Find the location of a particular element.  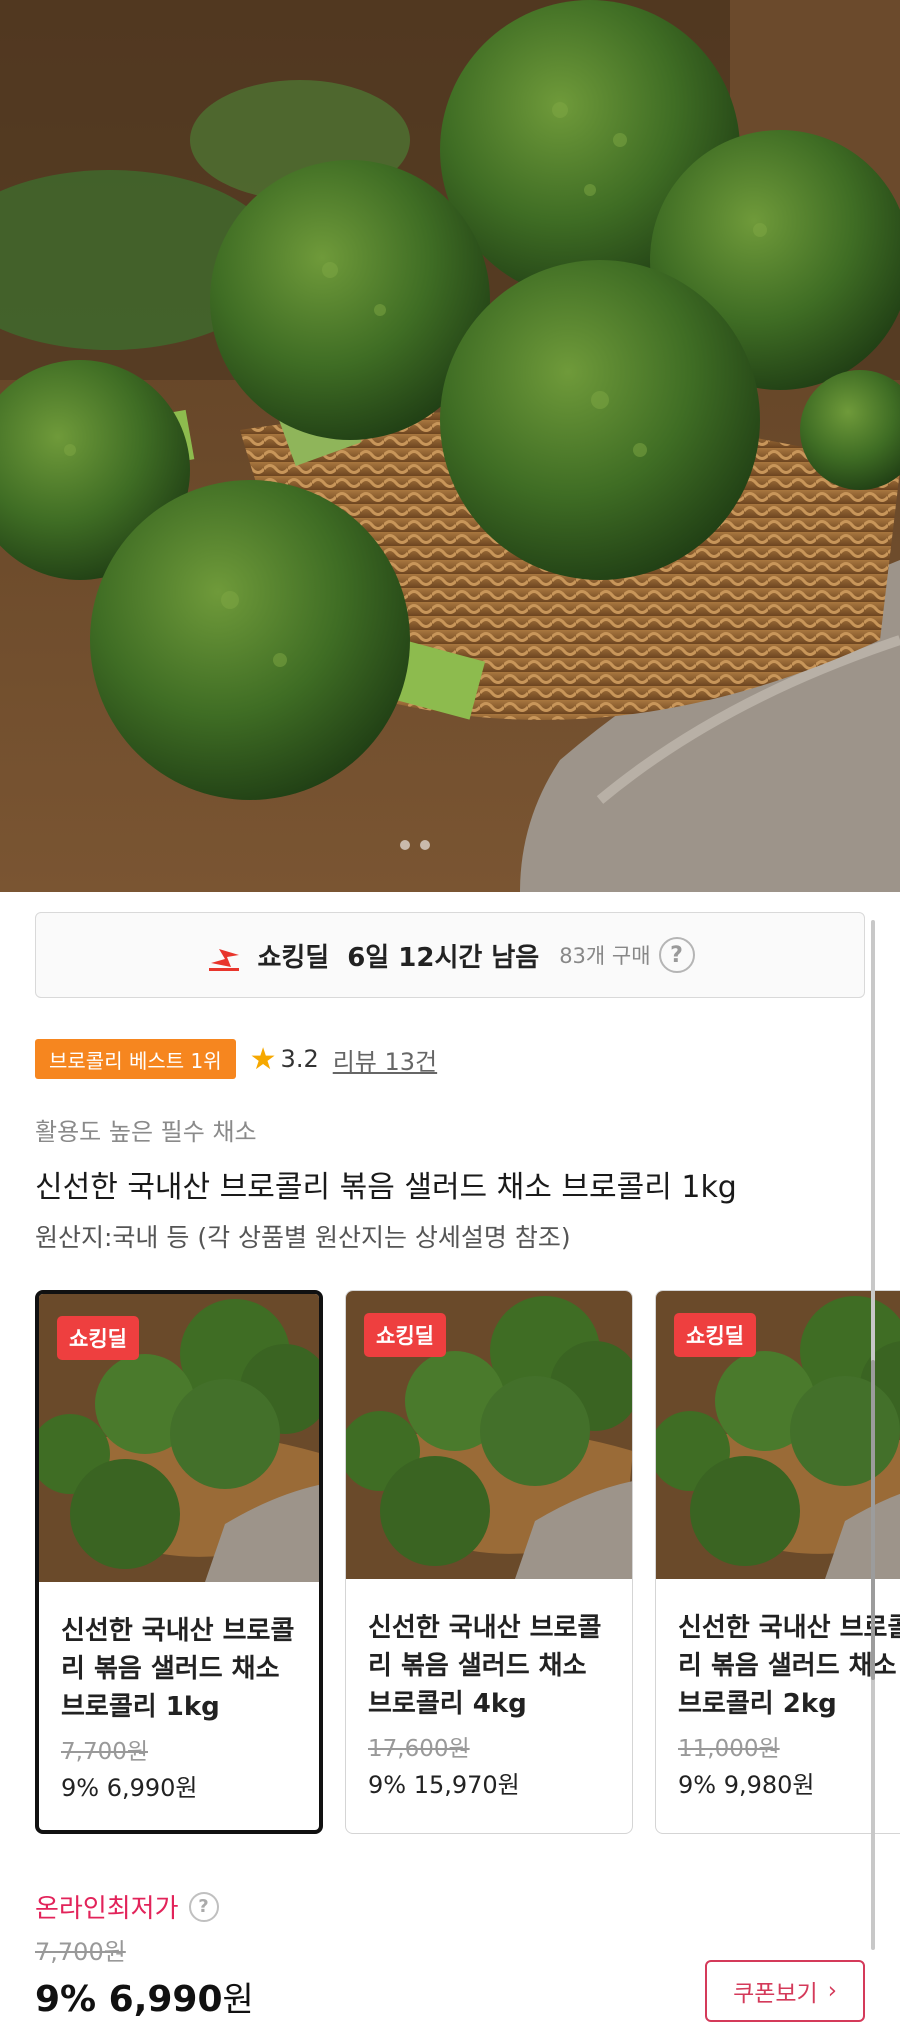

discount-price-value: 9% 6,990 is located at coordinates (129, 1999).